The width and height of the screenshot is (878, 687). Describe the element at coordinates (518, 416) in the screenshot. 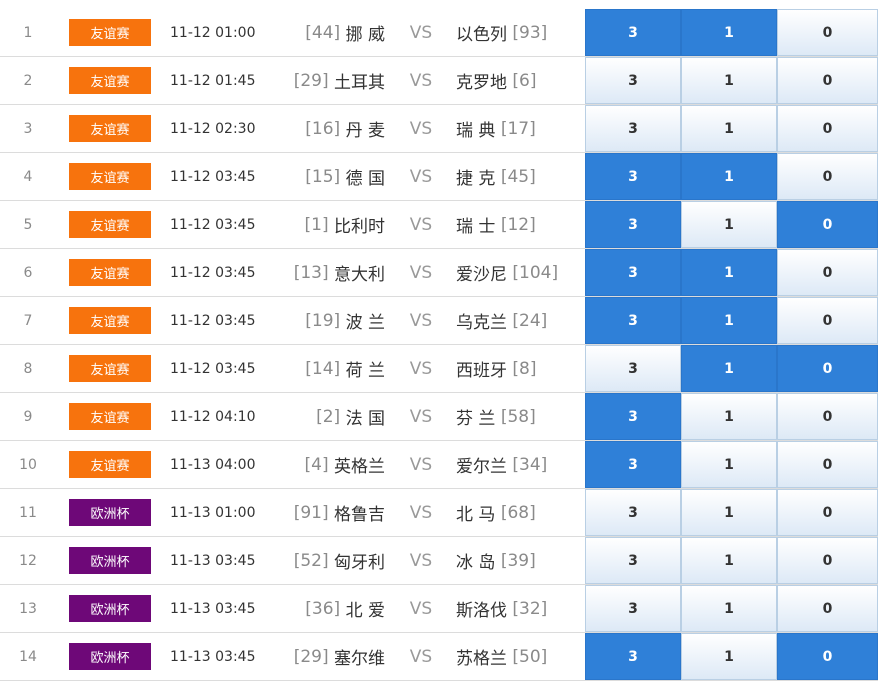

I see `away-team: 芬 兰 [58]` at that location.